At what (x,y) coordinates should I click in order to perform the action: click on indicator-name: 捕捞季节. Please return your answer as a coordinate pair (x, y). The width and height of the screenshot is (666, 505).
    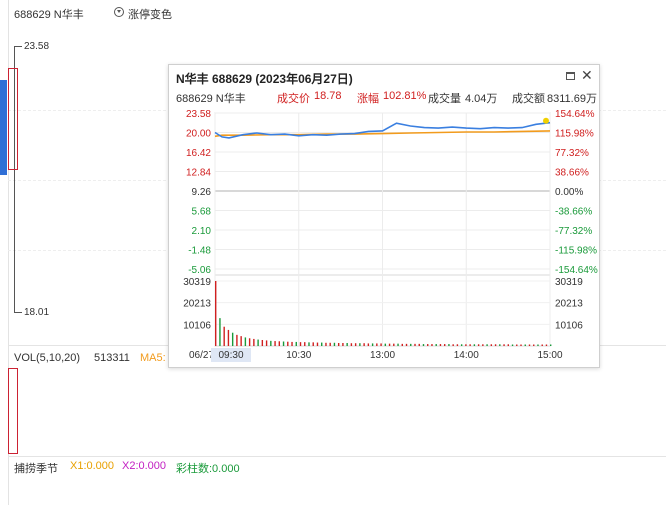
    Looking at the image, I should click on (36, 468).